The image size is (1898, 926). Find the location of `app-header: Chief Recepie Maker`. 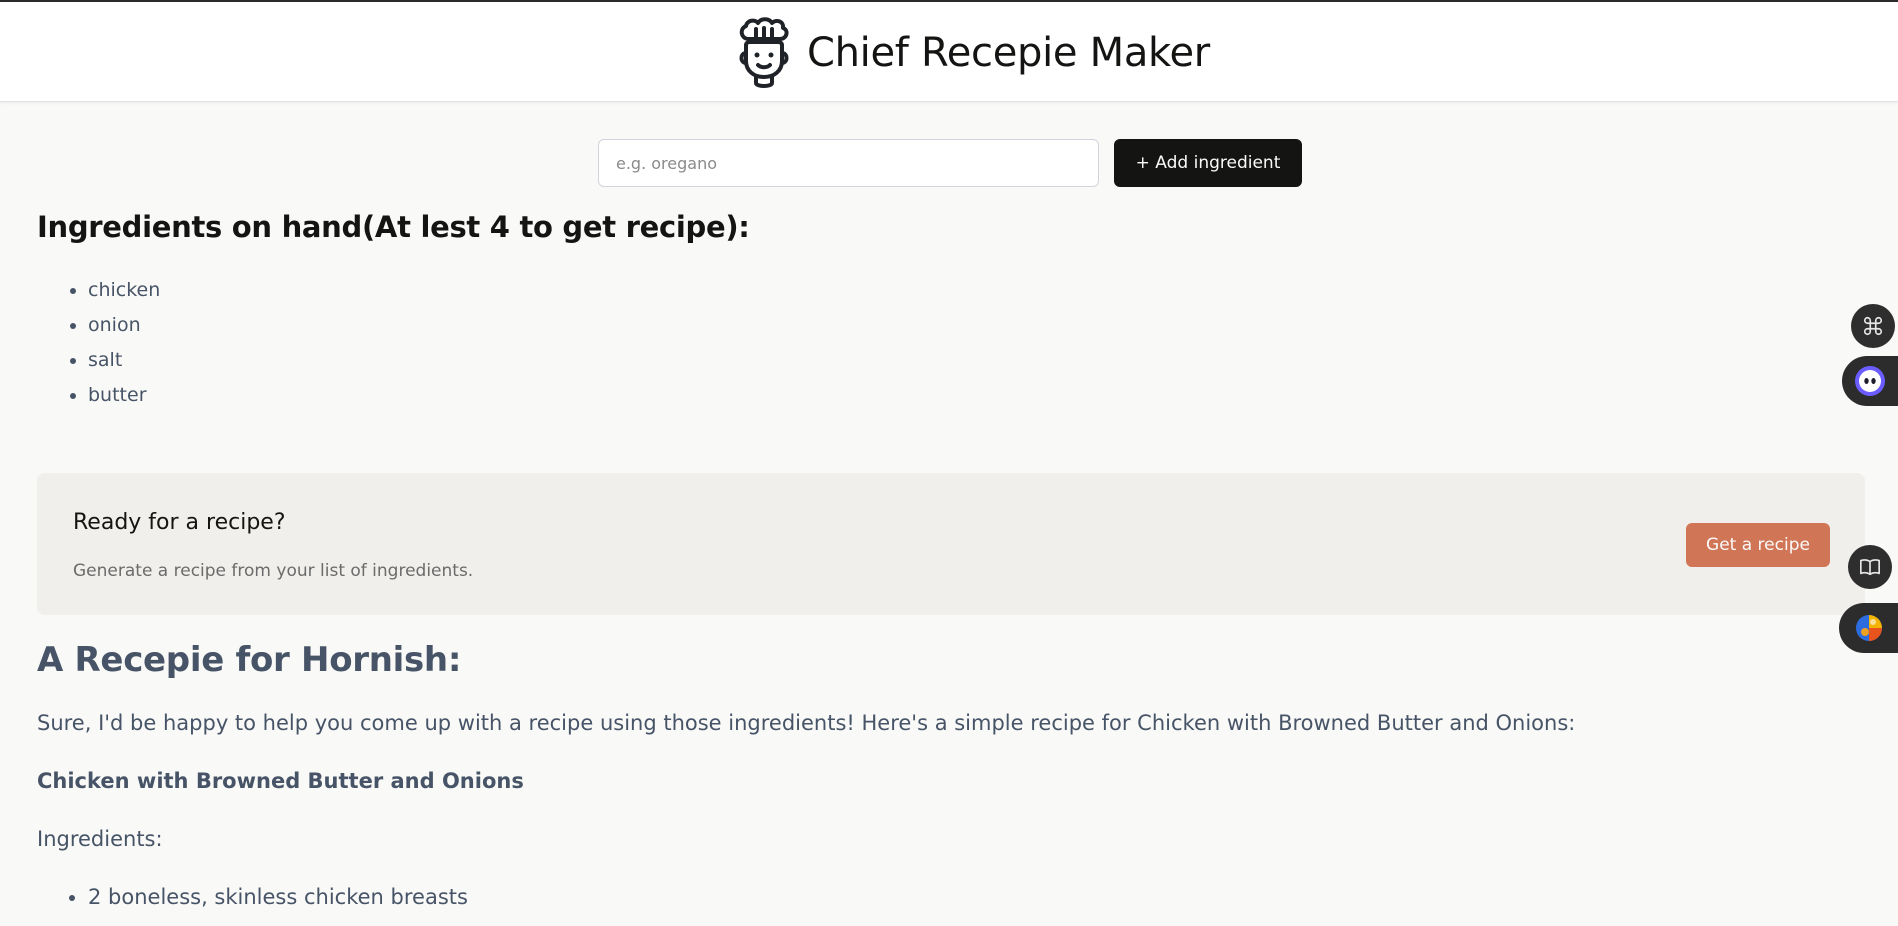

app-header: Chief Recepie Maker is located at coordinates (949, 51).